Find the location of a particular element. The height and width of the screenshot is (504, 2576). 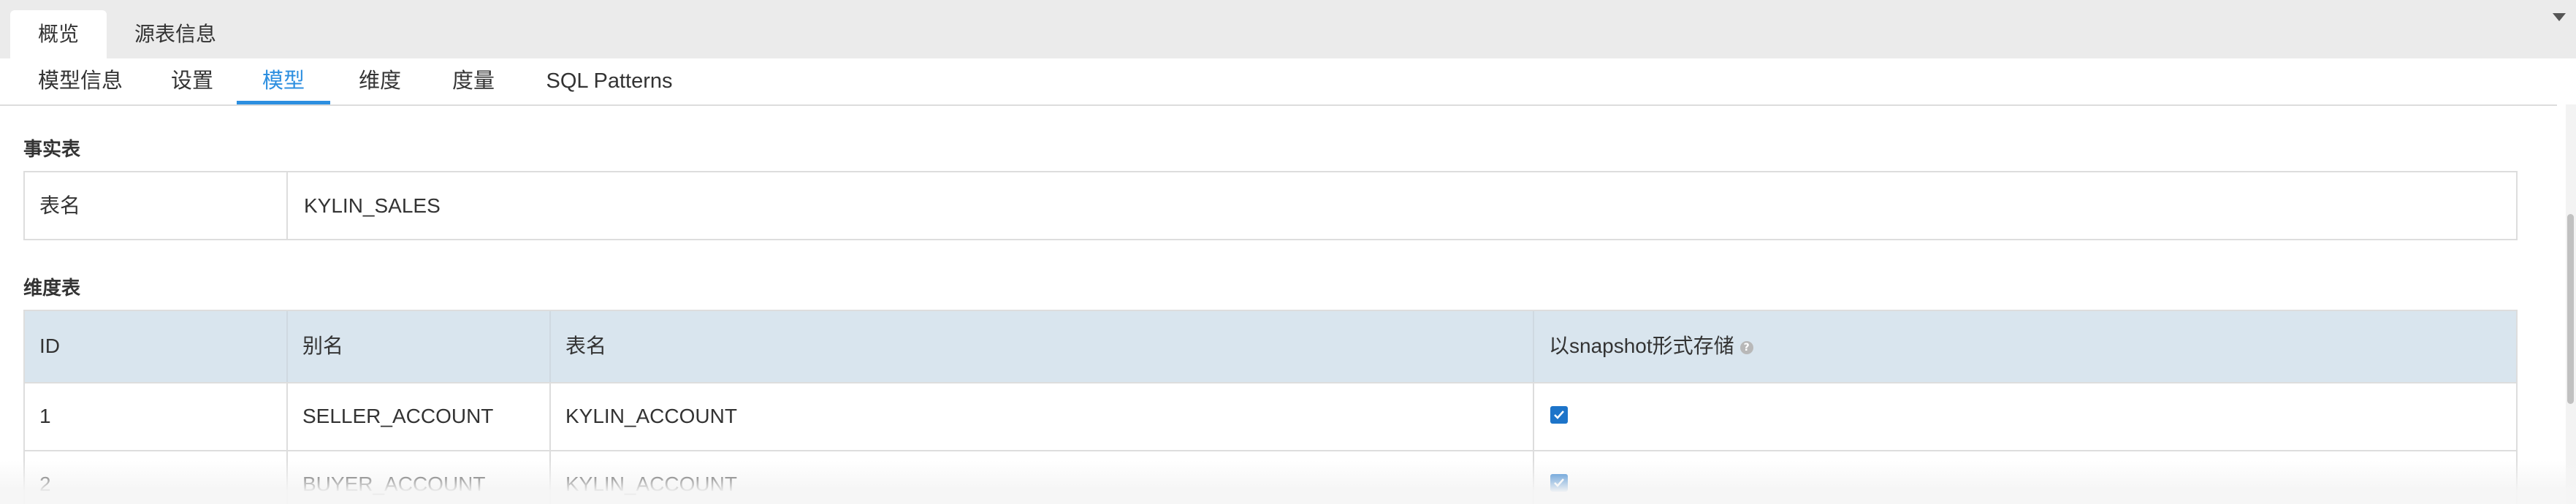

dimension-table-title: 维度表 is located at coordinates (52, 288).